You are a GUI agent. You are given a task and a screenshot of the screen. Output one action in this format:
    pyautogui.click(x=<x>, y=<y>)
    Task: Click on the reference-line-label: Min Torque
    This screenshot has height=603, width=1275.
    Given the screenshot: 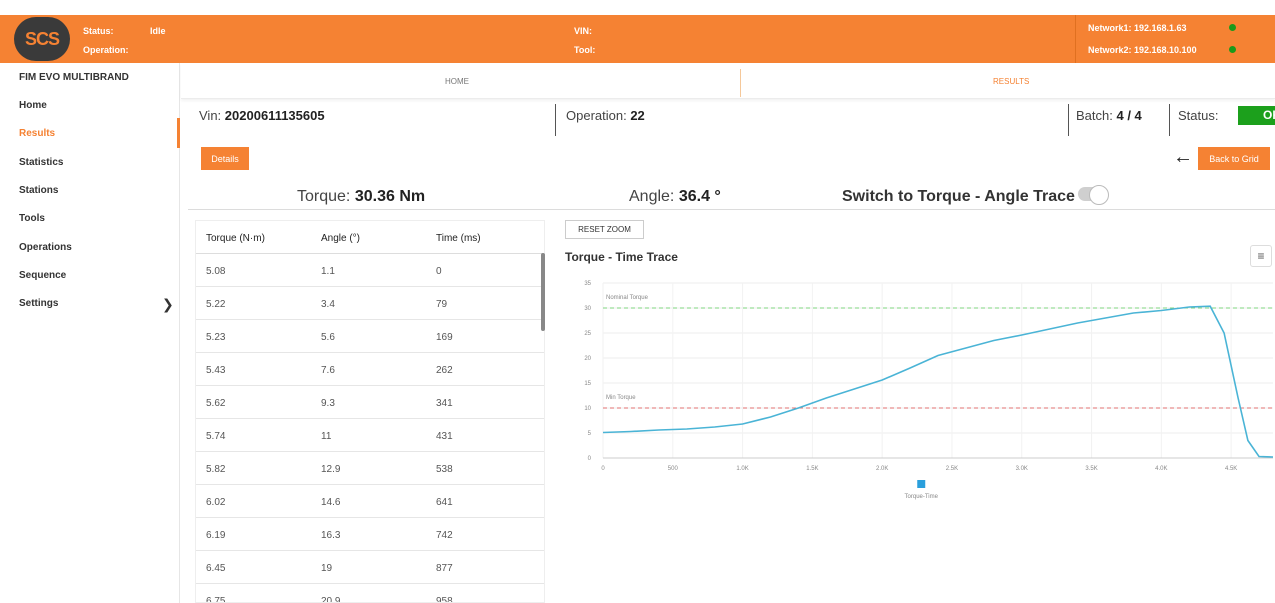 What is the action you would take?
    pyautogui.click(x=621, y=398)
    